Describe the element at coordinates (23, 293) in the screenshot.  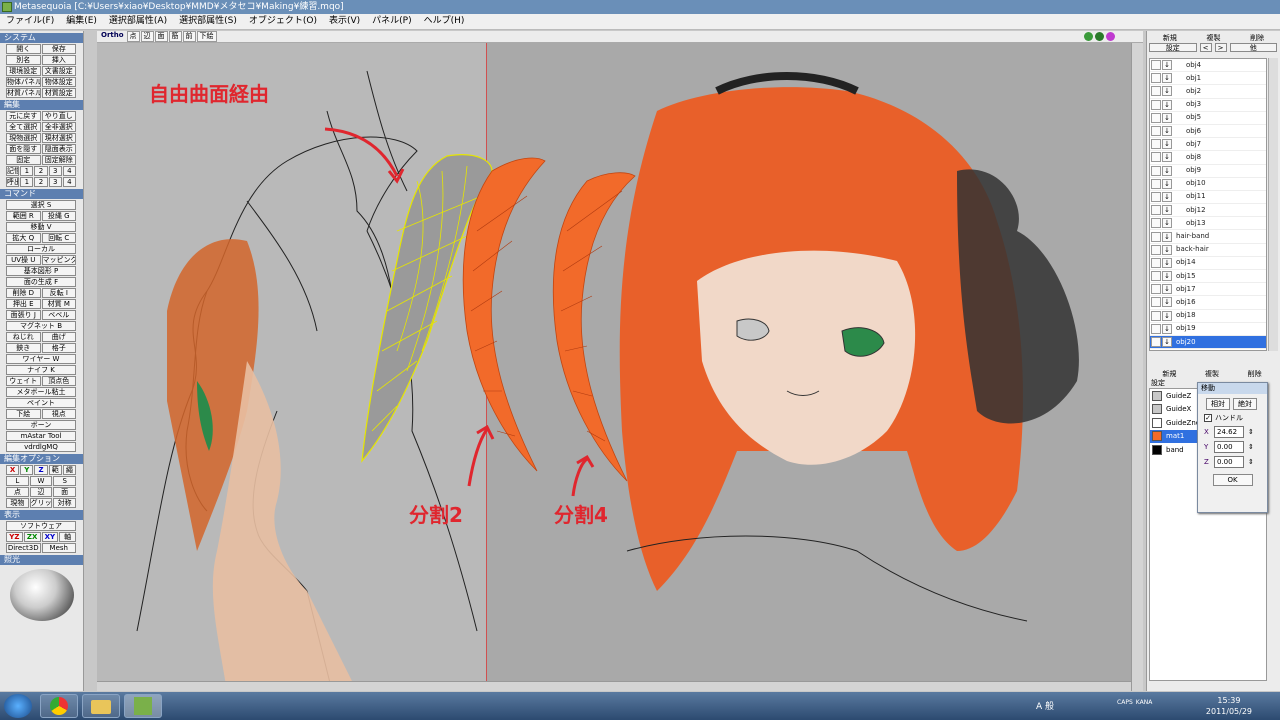
I see `command-button: 削除 D` at that location.